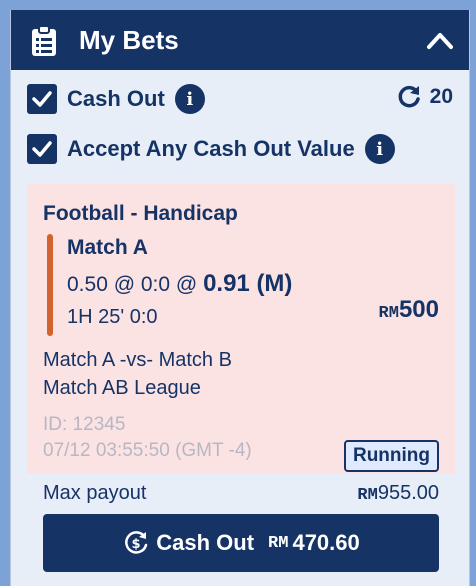  What do you see at coordinates (418, 309) in the screenshot?
I see `stake-amount: 500` at bounding box center [418, 309].